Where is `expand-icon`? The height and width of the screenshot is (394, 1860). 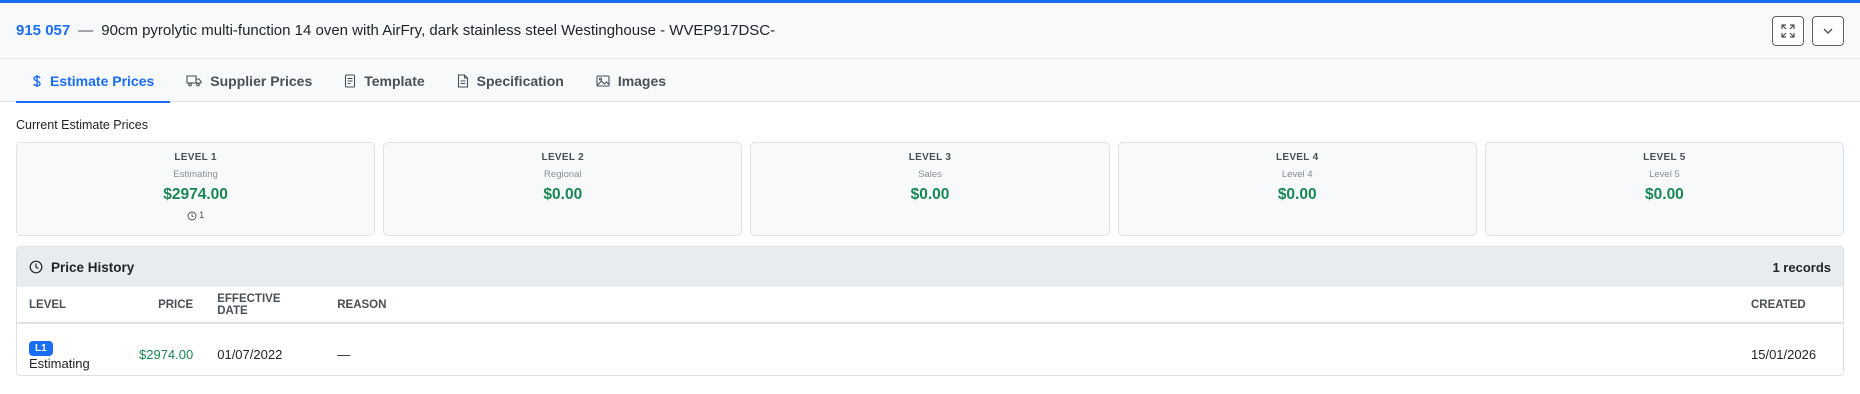
expand-icon is located at coordinates (1788, 31).